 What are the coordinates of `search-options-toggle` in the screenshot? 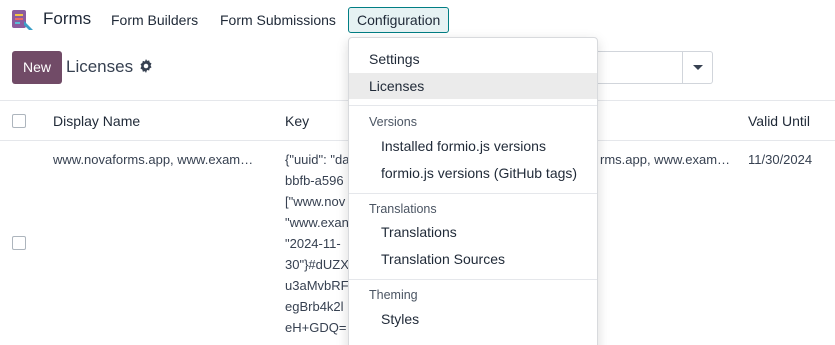 It's located at (697, 67).